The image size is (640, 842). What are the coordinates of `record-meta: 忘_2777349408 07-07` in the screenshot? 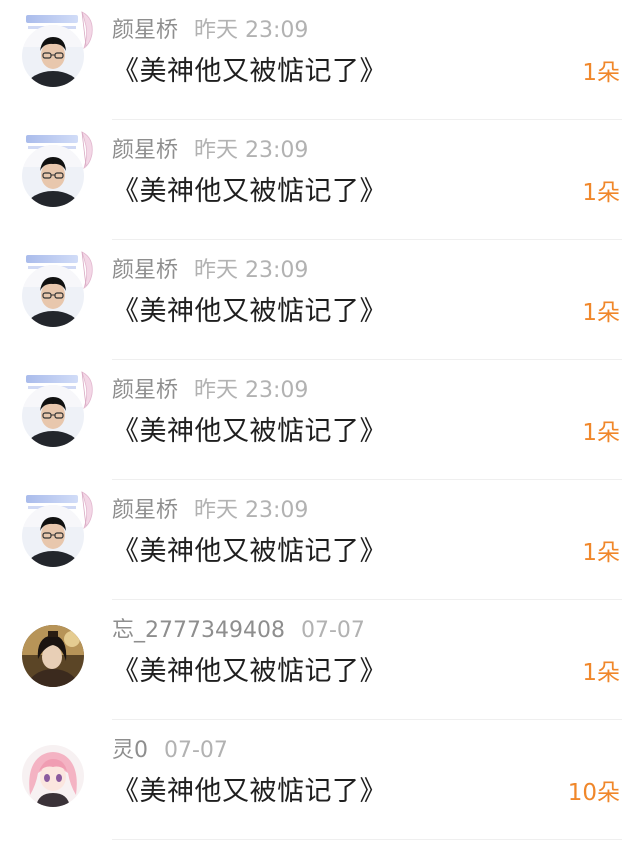 It's located at (238, 631).